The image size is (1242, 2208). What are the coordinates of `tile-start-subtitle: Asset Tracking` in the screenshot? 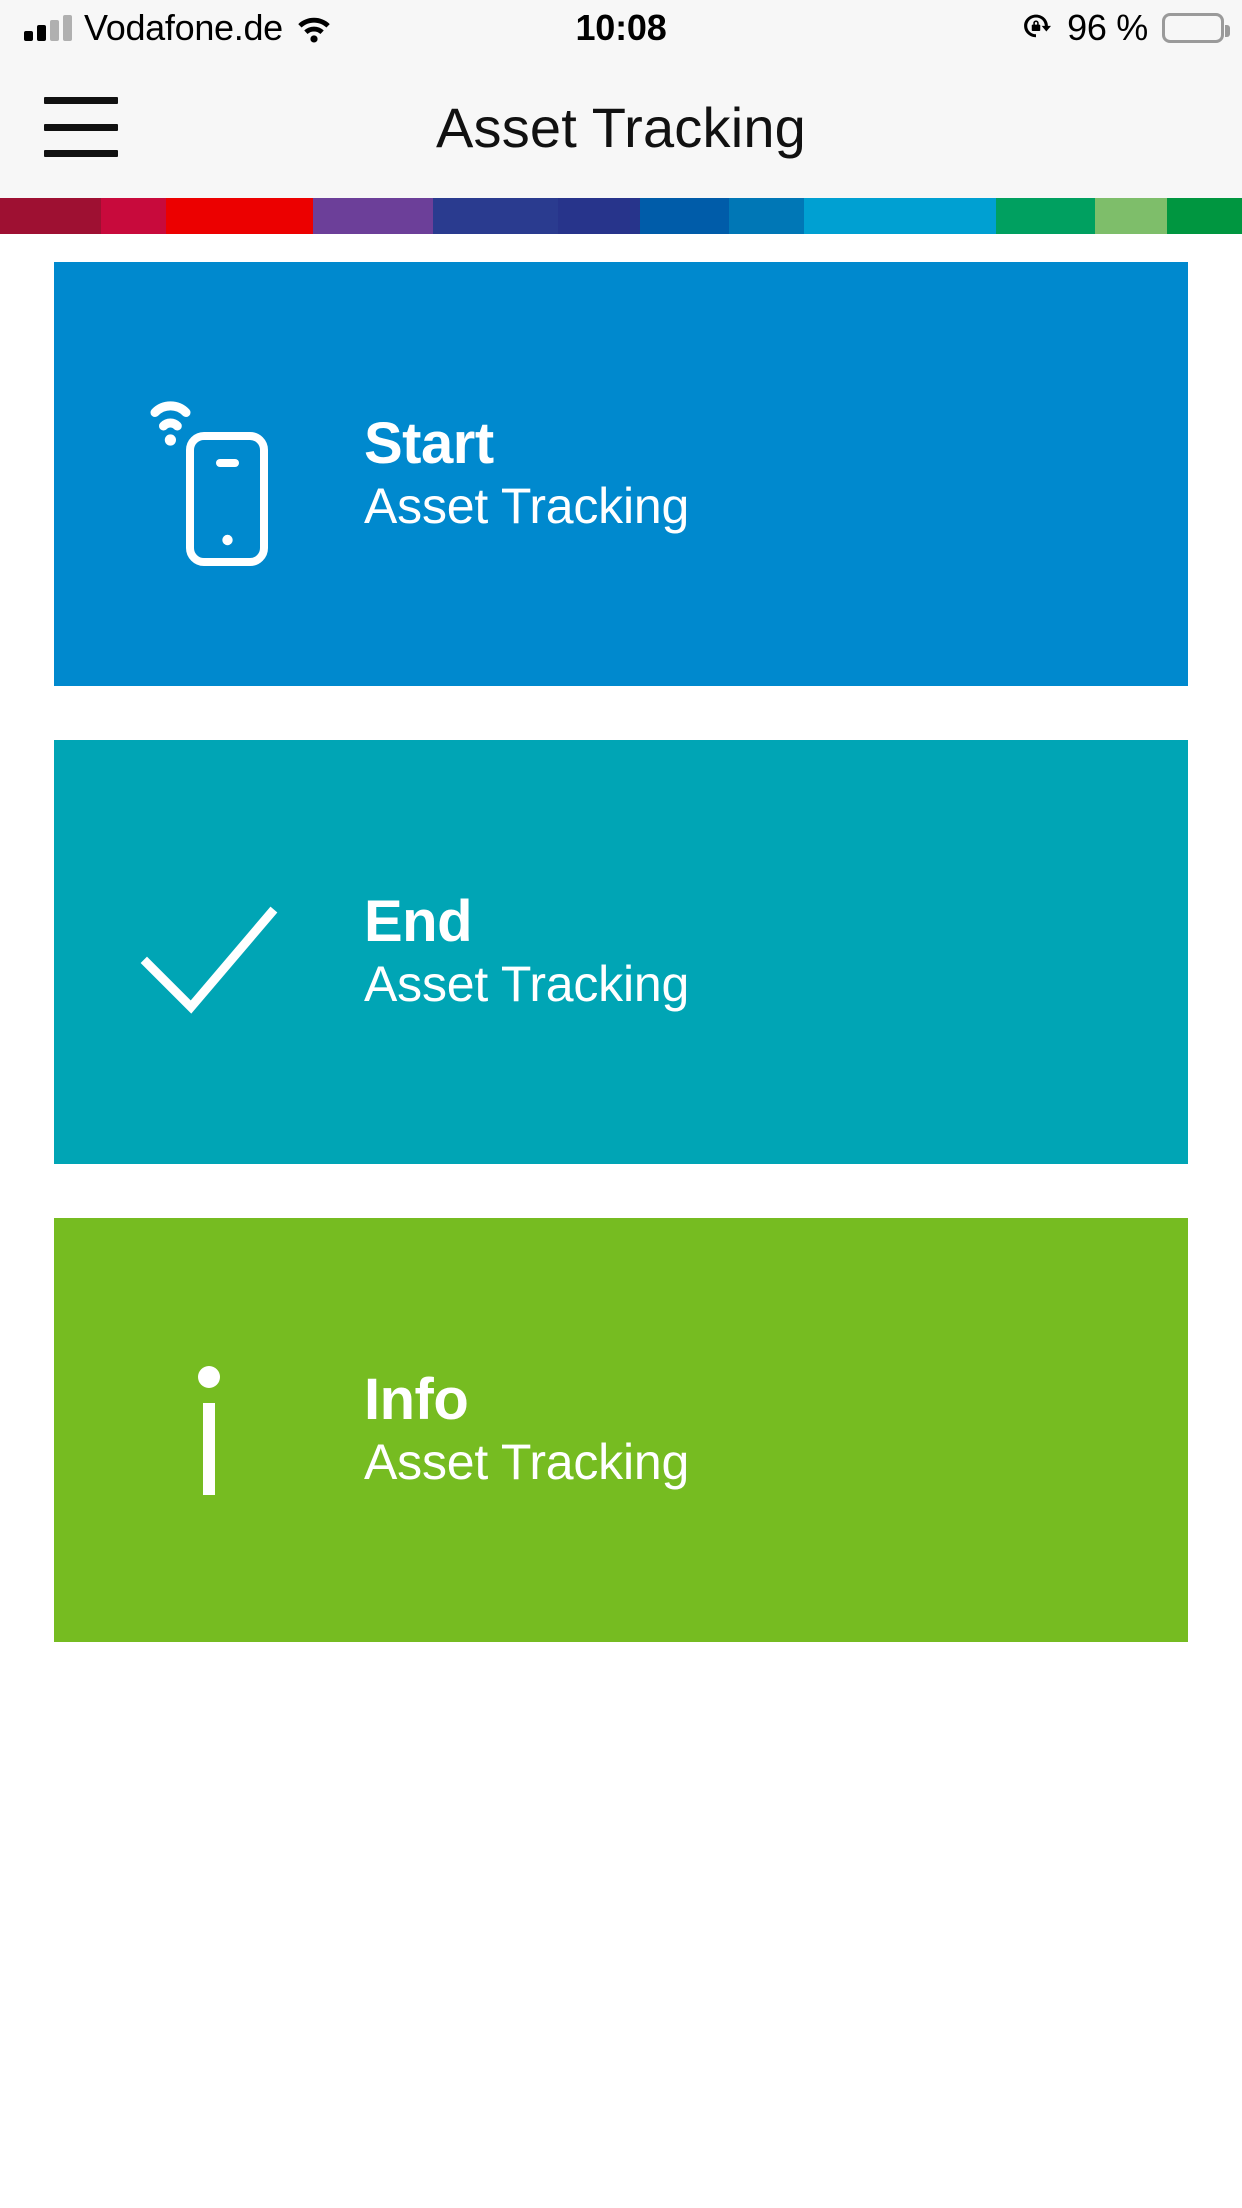 It's located at (527, 505).